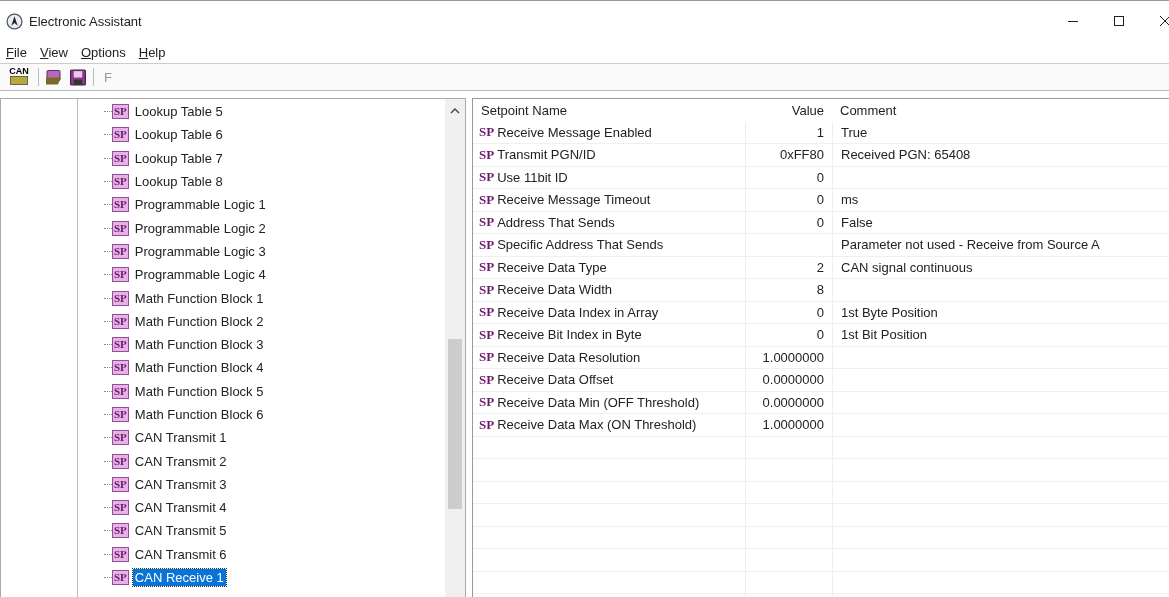 Image resolution: width=1169 pixels, height=597 pixels. I want to click on tree-item: Math Function Block 6, so click(199, 414).